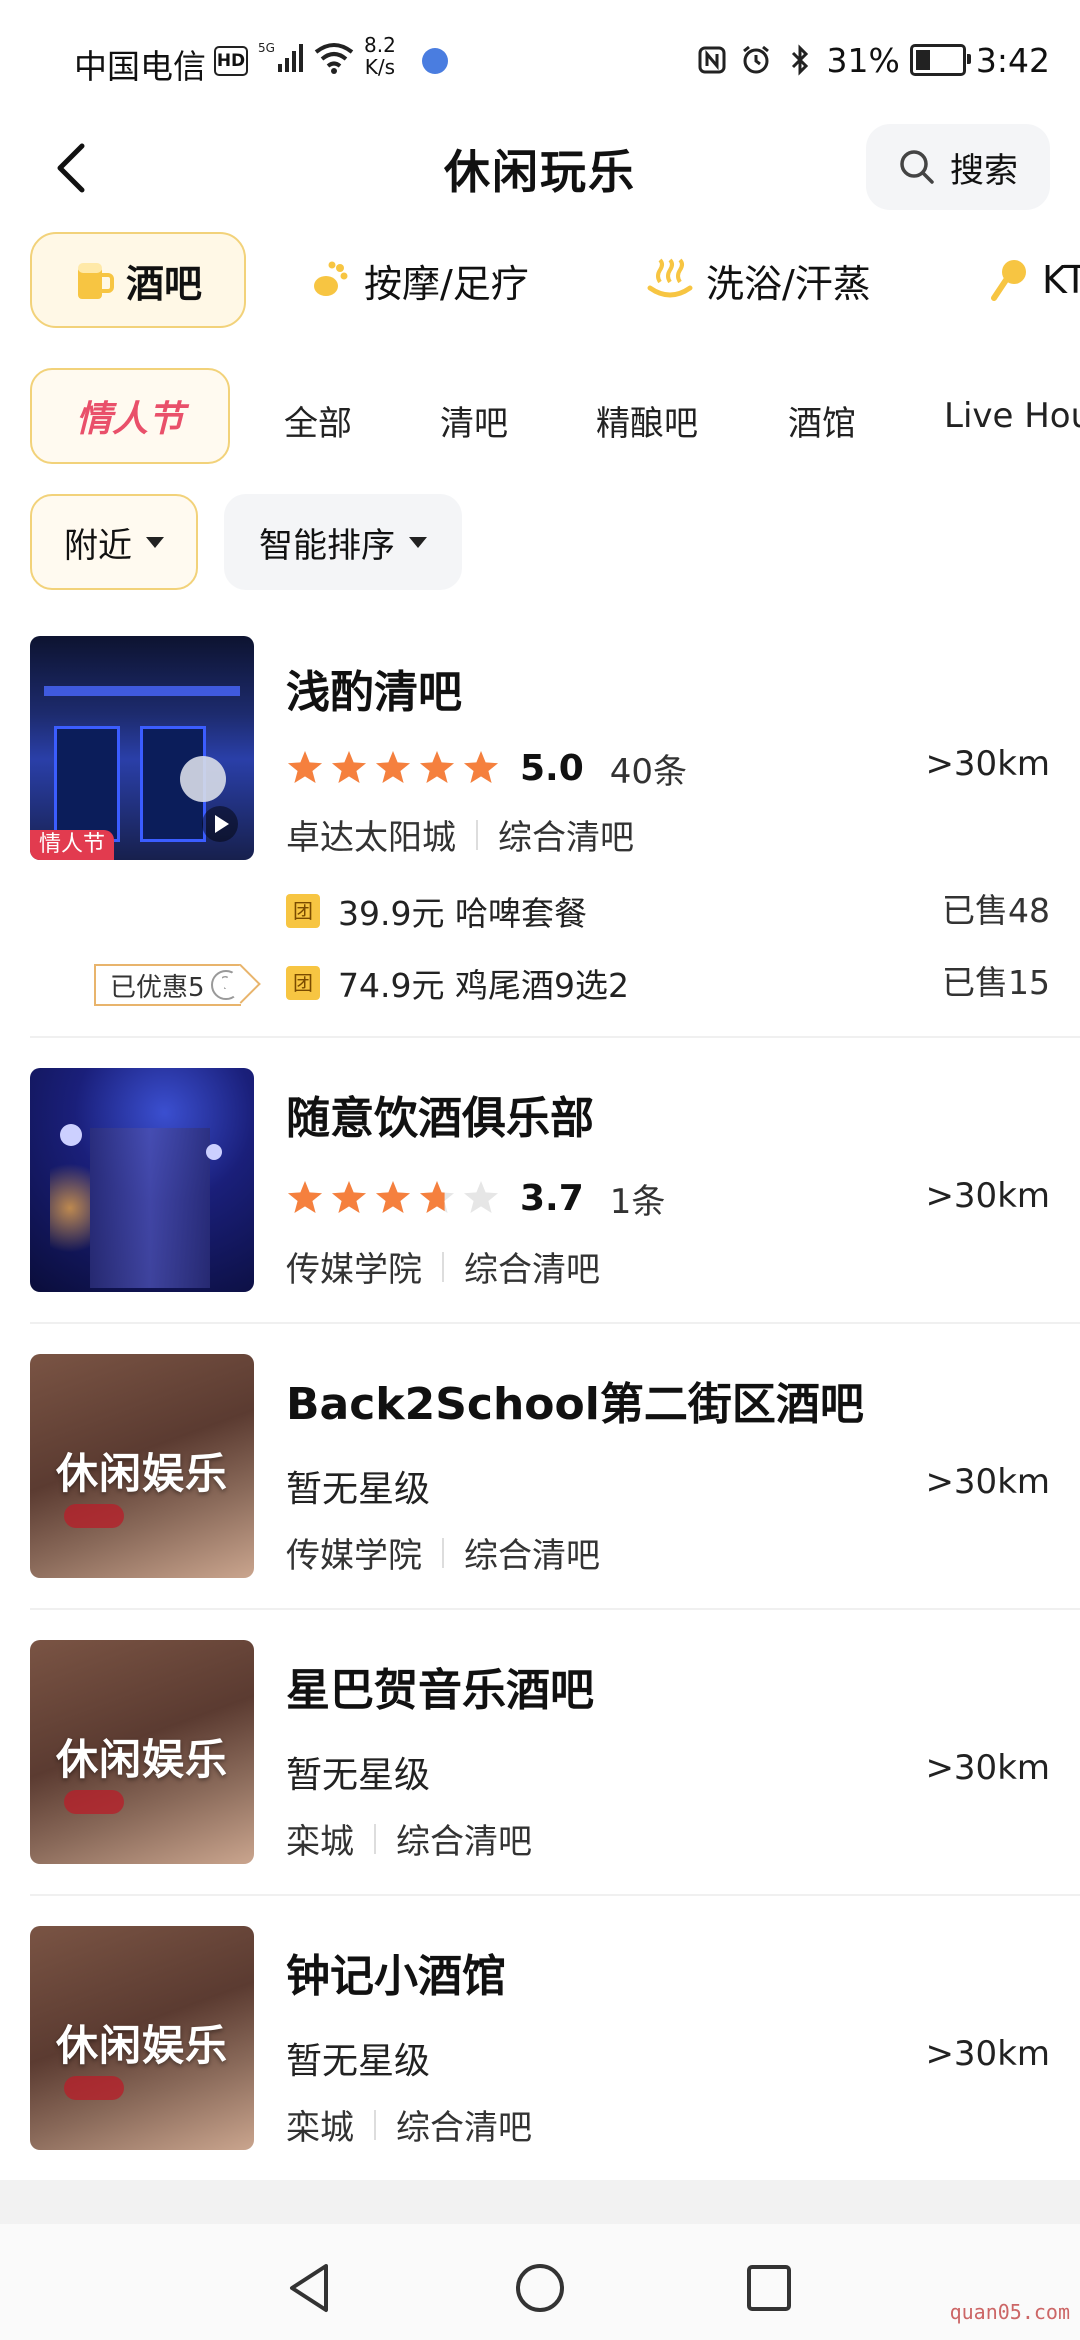  I want to click on placeholder-label: 休闲娱乐, so click(141, 1759).